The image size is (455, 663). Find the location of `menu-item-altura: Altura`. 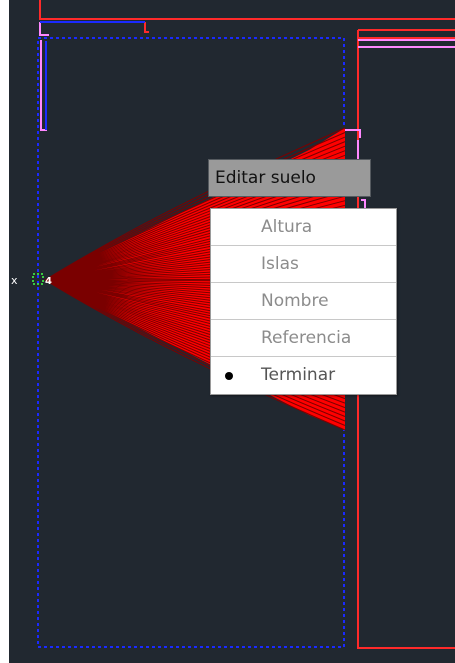

menu-item-altura: Altura is located at coordinates (303, 227).